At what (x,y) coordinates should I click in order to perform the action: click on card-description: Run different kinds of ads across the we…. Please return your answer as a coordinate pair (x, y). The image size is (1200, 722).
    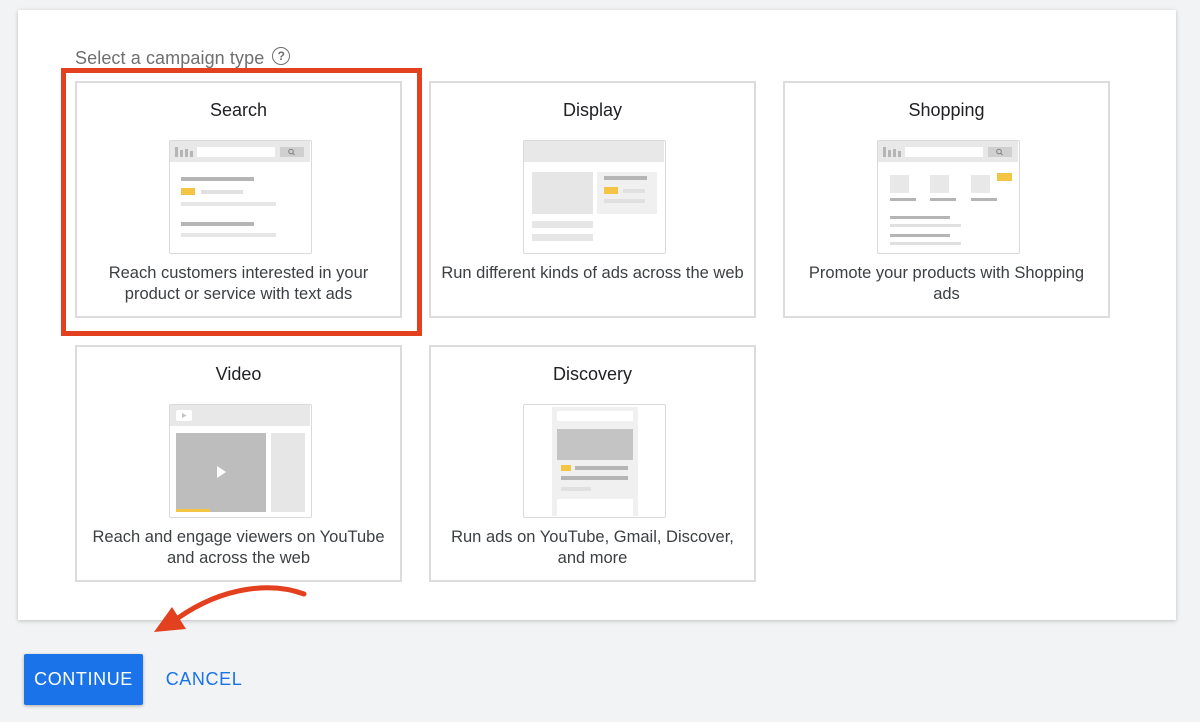
    Looking at the image, I should click on (592, 273).